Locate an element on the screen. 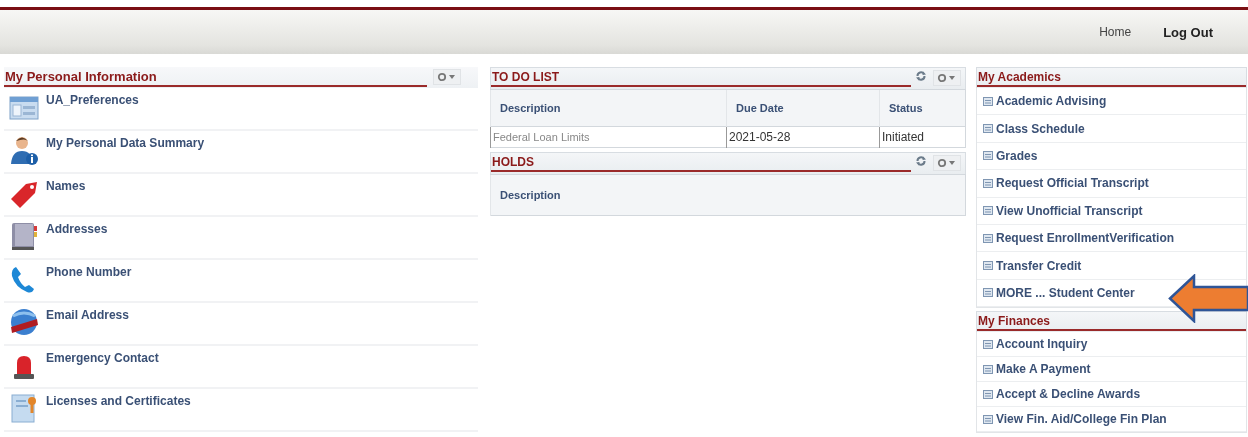 This screenshot has height=437, width=1248. menu-link: Academic Advising is located at coordinates (1051, 101).